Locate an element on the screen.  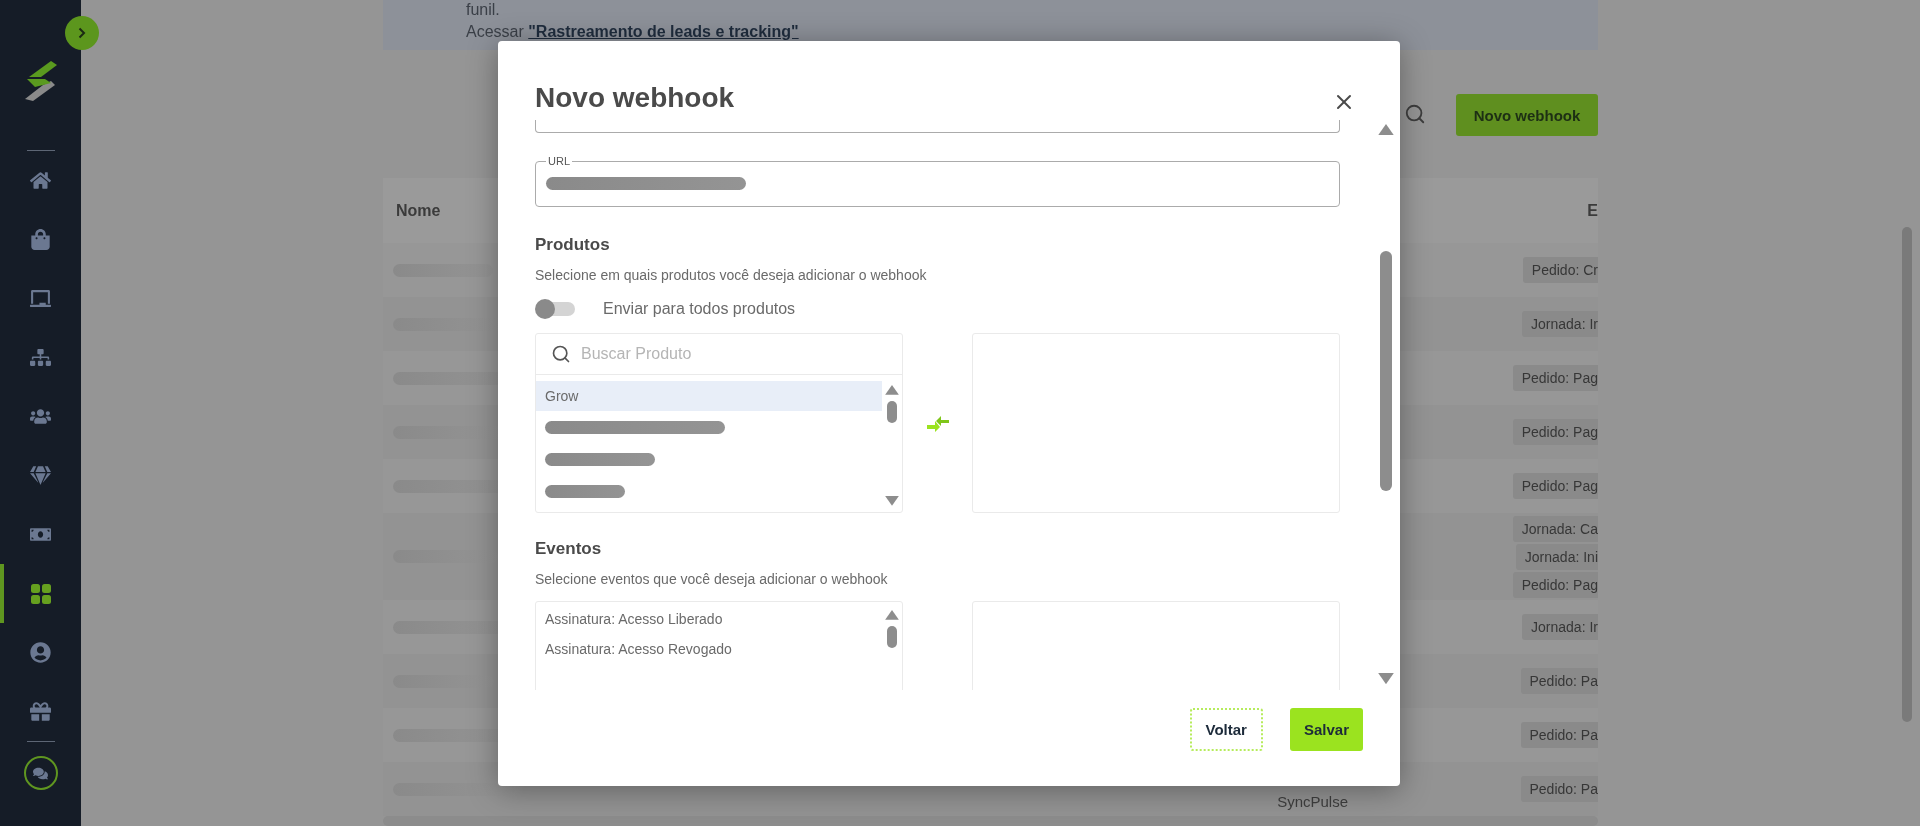
save-button: Salvar is located at coordinates (1326, 729).